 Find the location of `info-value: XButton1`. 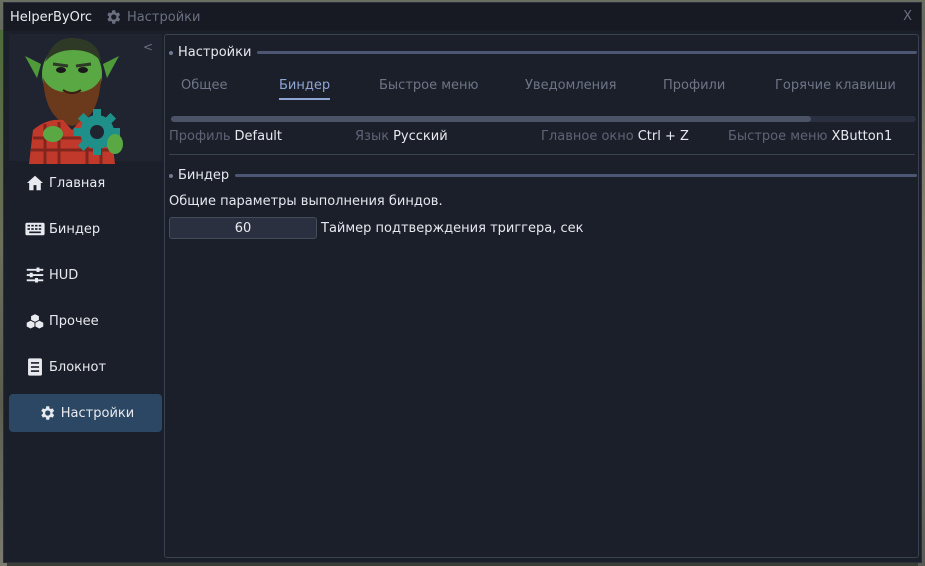

info-value: XButton1 is located at coordinates (862, 136).